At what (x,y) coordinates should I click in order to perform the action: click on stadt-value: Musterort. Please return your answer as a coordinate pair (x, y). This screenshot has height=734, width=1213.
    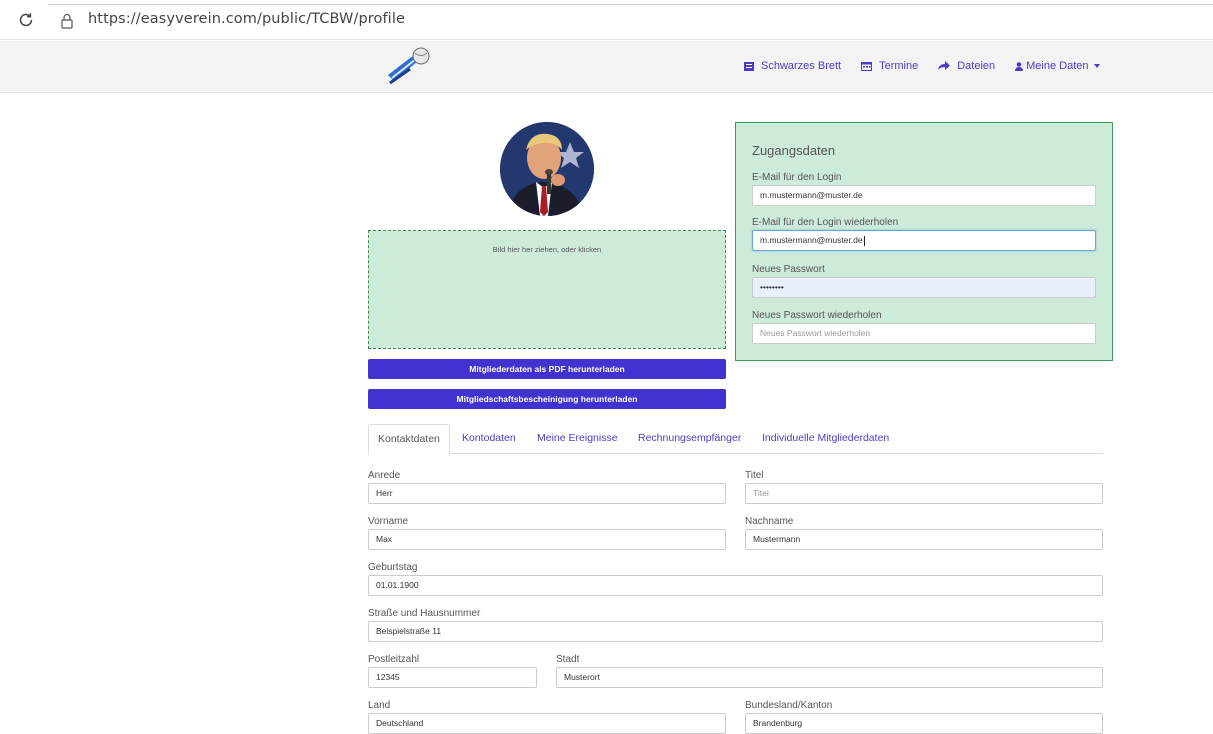
    Looking at the image, I should click on (582, 677).